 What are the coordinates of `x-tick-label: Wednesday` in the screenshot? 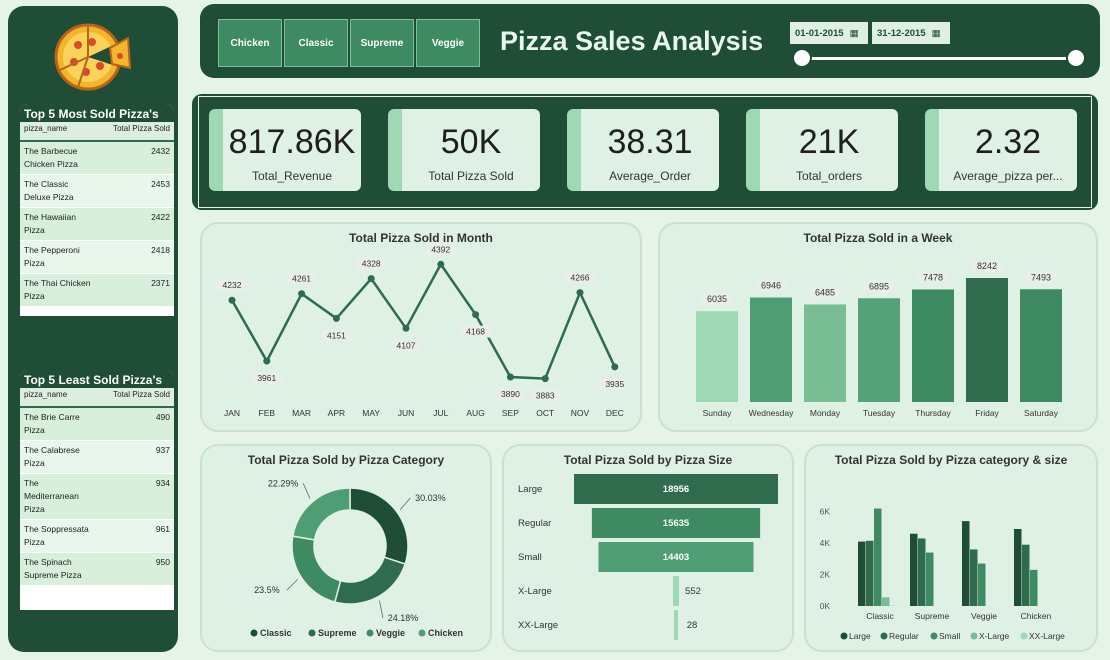 It's located at (771, 413).